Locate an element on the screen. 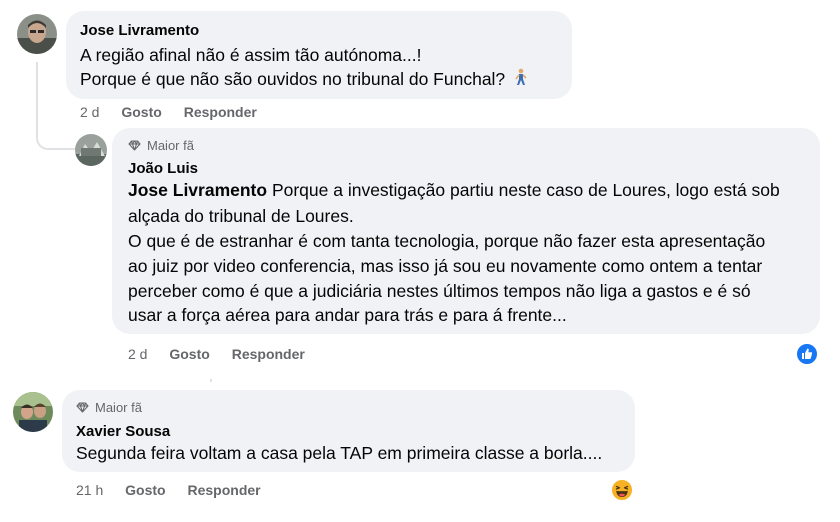 This screenshot has width=840, height=522. comment-time: 21 h is located at coordinates (89, 490).